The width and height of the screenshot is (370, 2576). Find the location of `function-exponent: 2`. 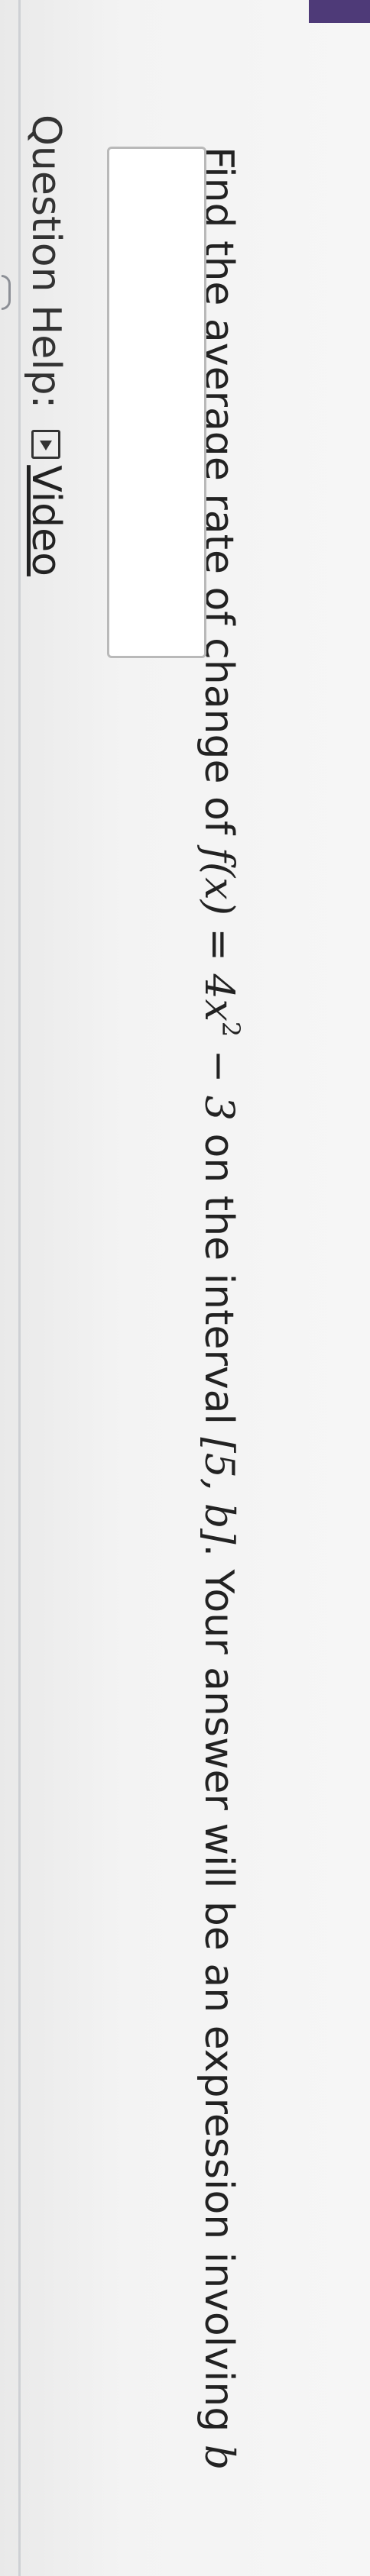

function-exponent: 2 is located at coordinates (230, 1029).